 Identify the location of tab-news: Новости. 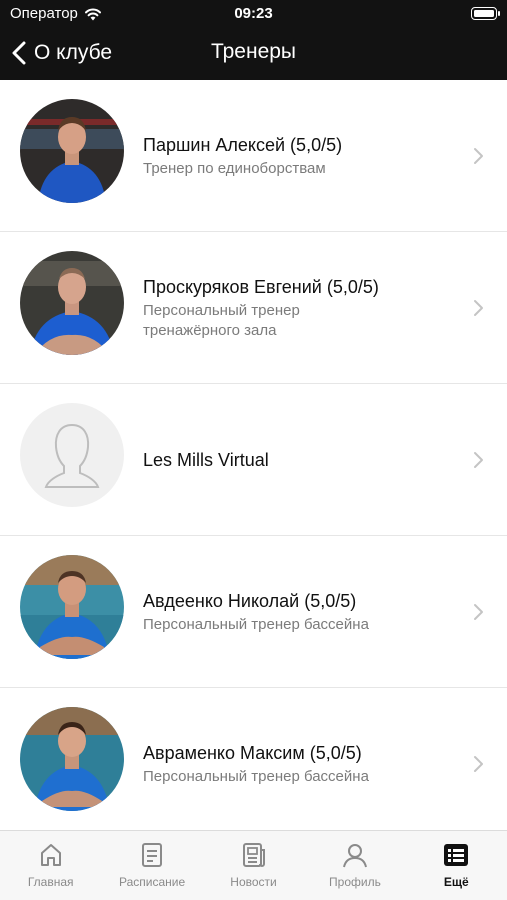
(253, 865).